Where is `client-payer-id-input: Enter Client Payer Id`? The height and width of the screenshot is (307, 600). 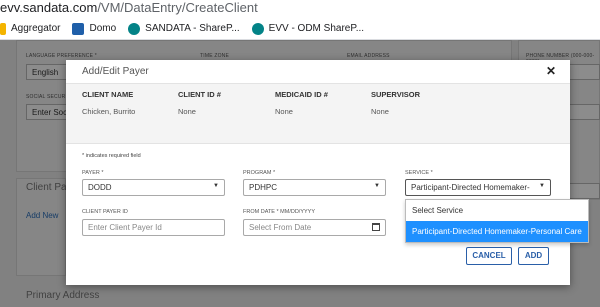 client-payer-id-input: Enter Client Payer Id is located at coordinates (153, 227).